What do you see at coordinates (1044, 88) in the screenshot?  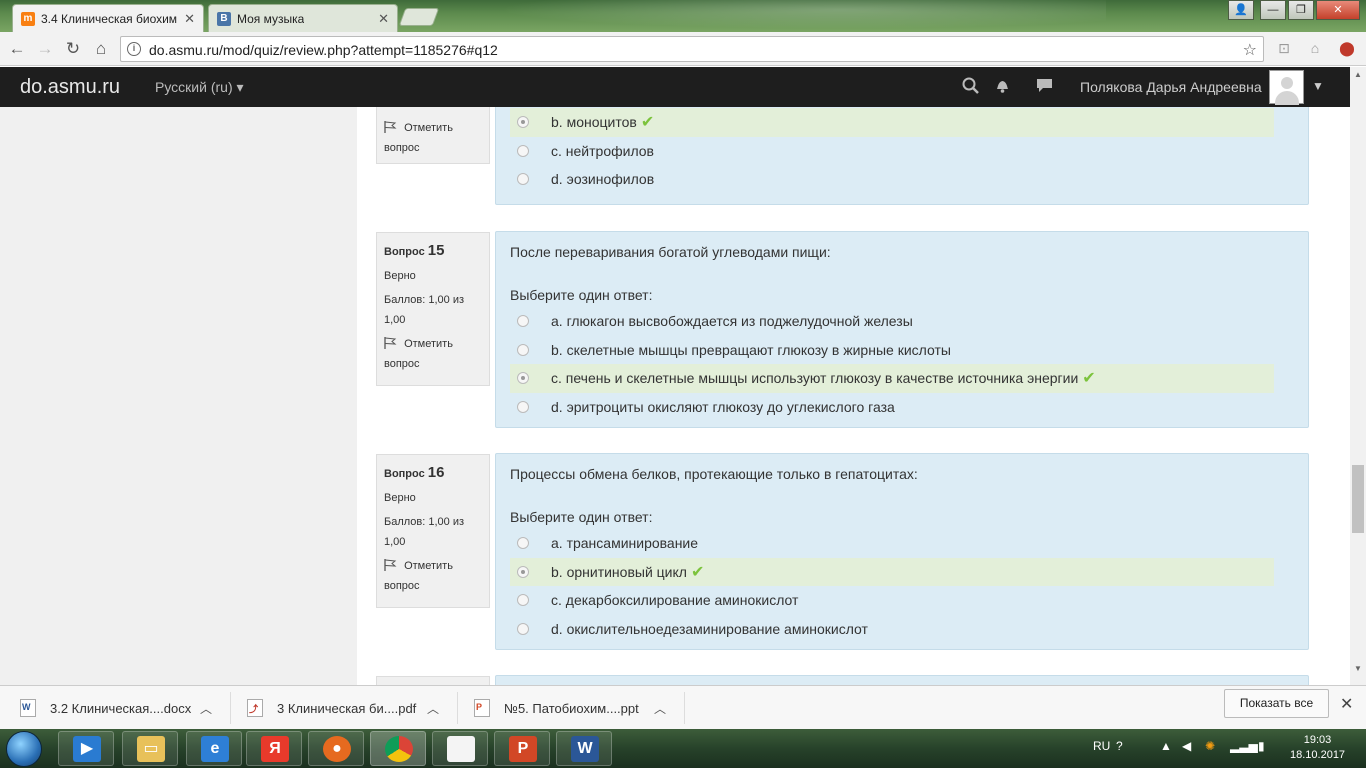 I see `chat-icon` at bounding box center [1044, 88].